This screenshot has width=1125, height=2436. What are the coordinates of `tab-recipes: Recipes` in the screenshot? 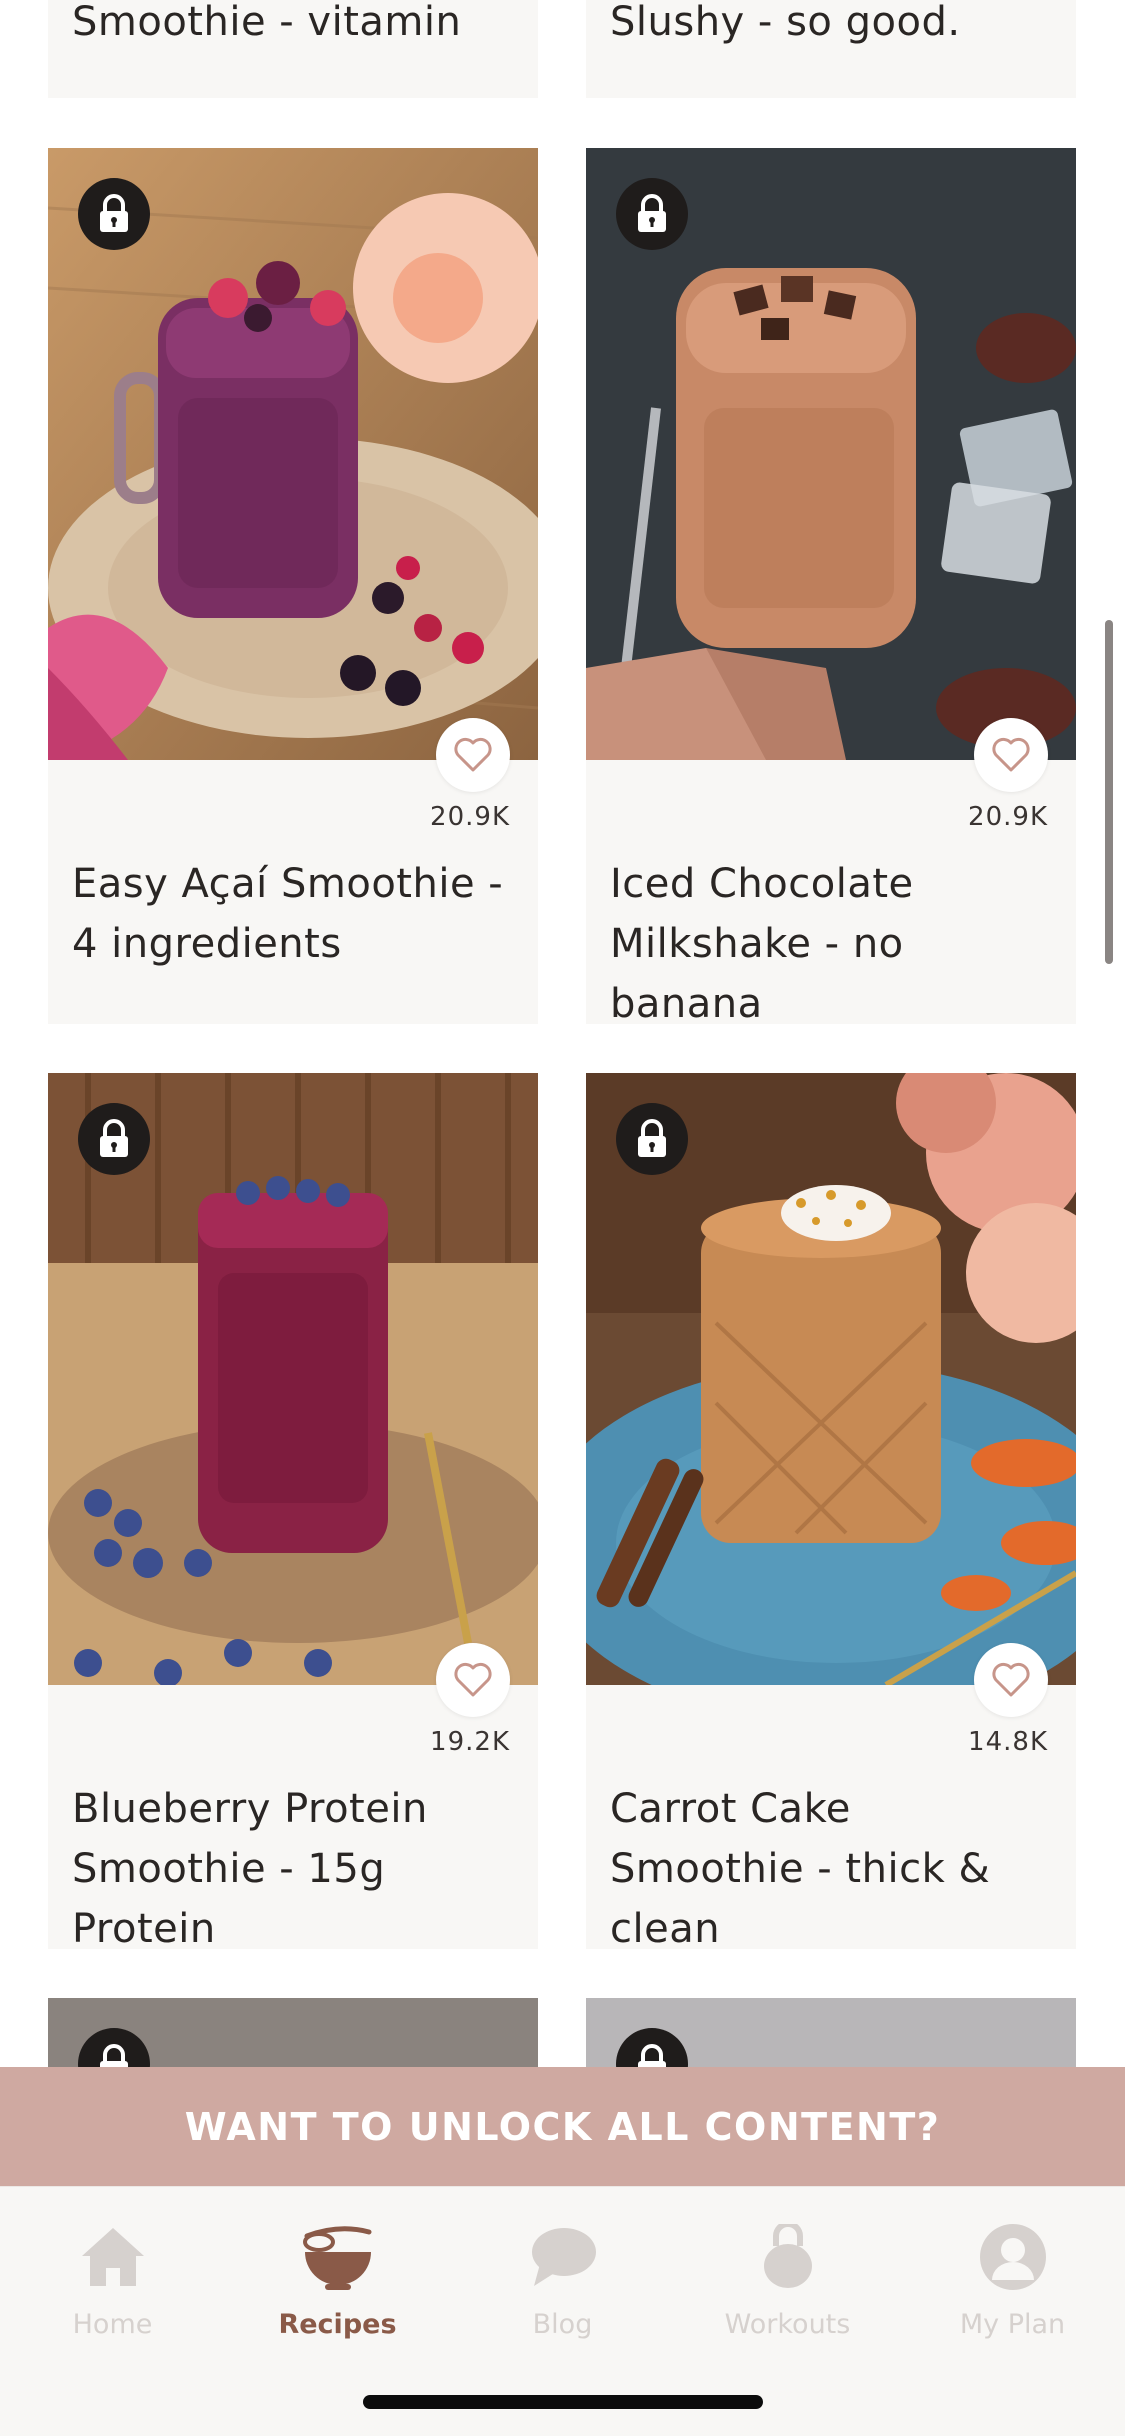 It's located at (337, 2287).